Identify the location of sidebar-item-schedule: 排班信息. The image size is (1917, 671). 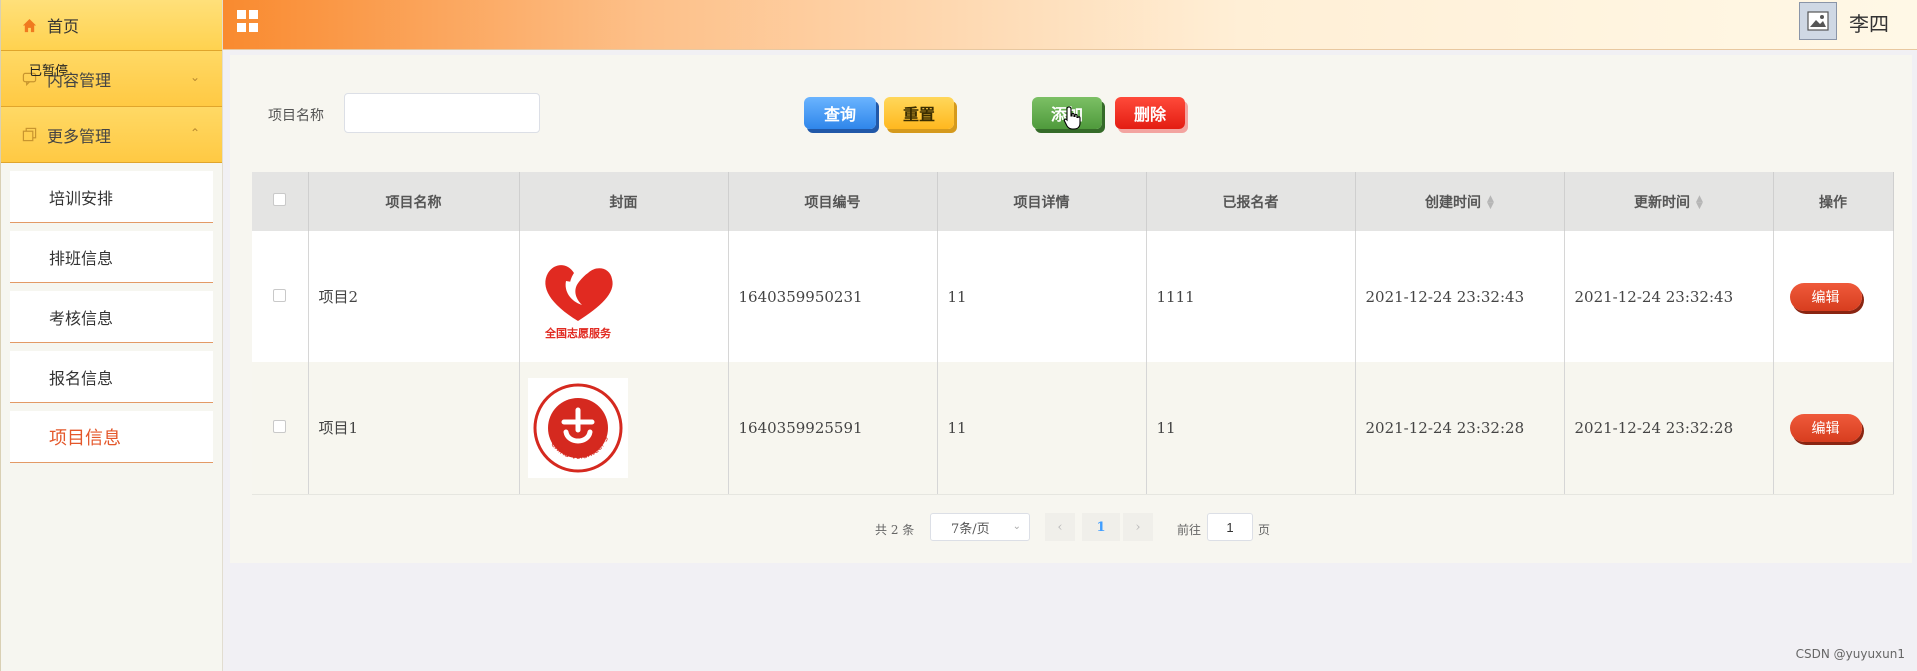
(111, 257).